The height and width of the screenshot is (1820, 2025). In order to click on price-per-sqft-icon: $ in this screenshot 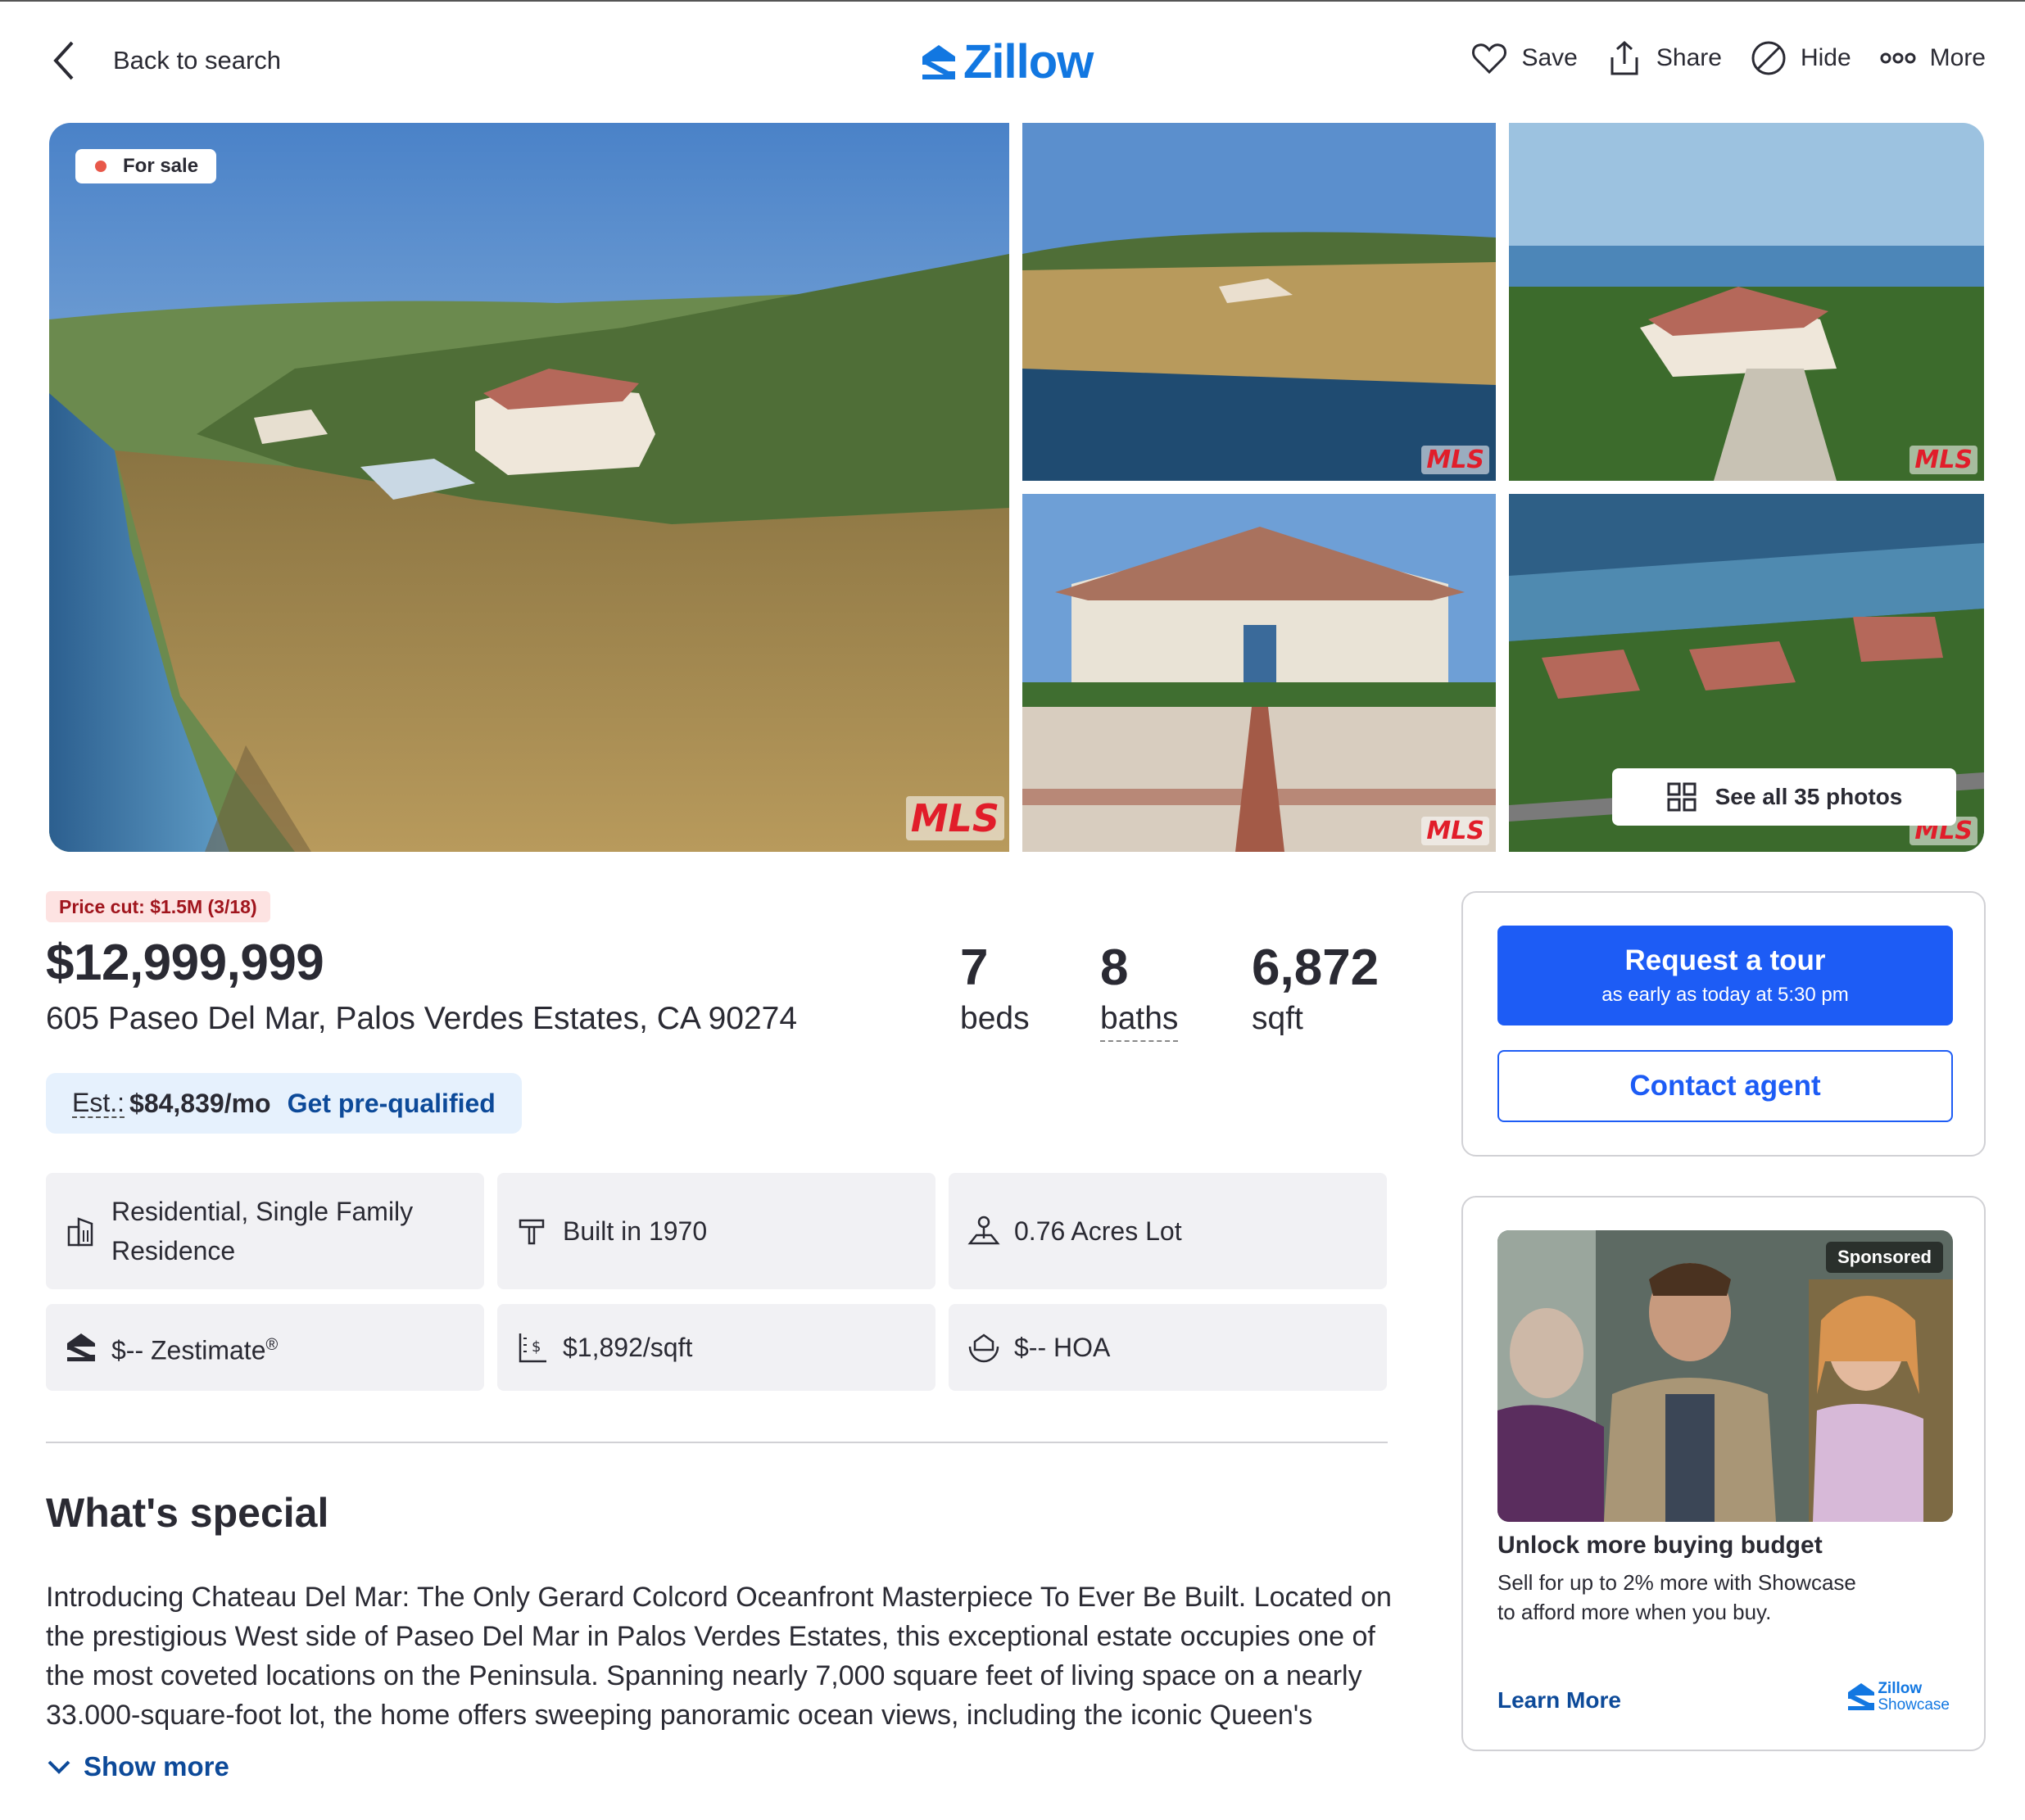, I will do `click(532, 1348)`.